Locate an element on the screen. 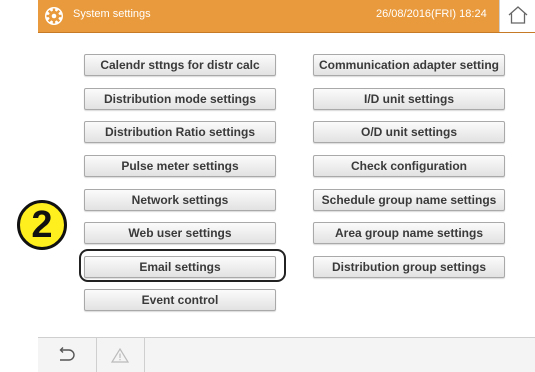  communication-adapter-setting-button: Communication adapter setting is located at coordinates (409, 65).